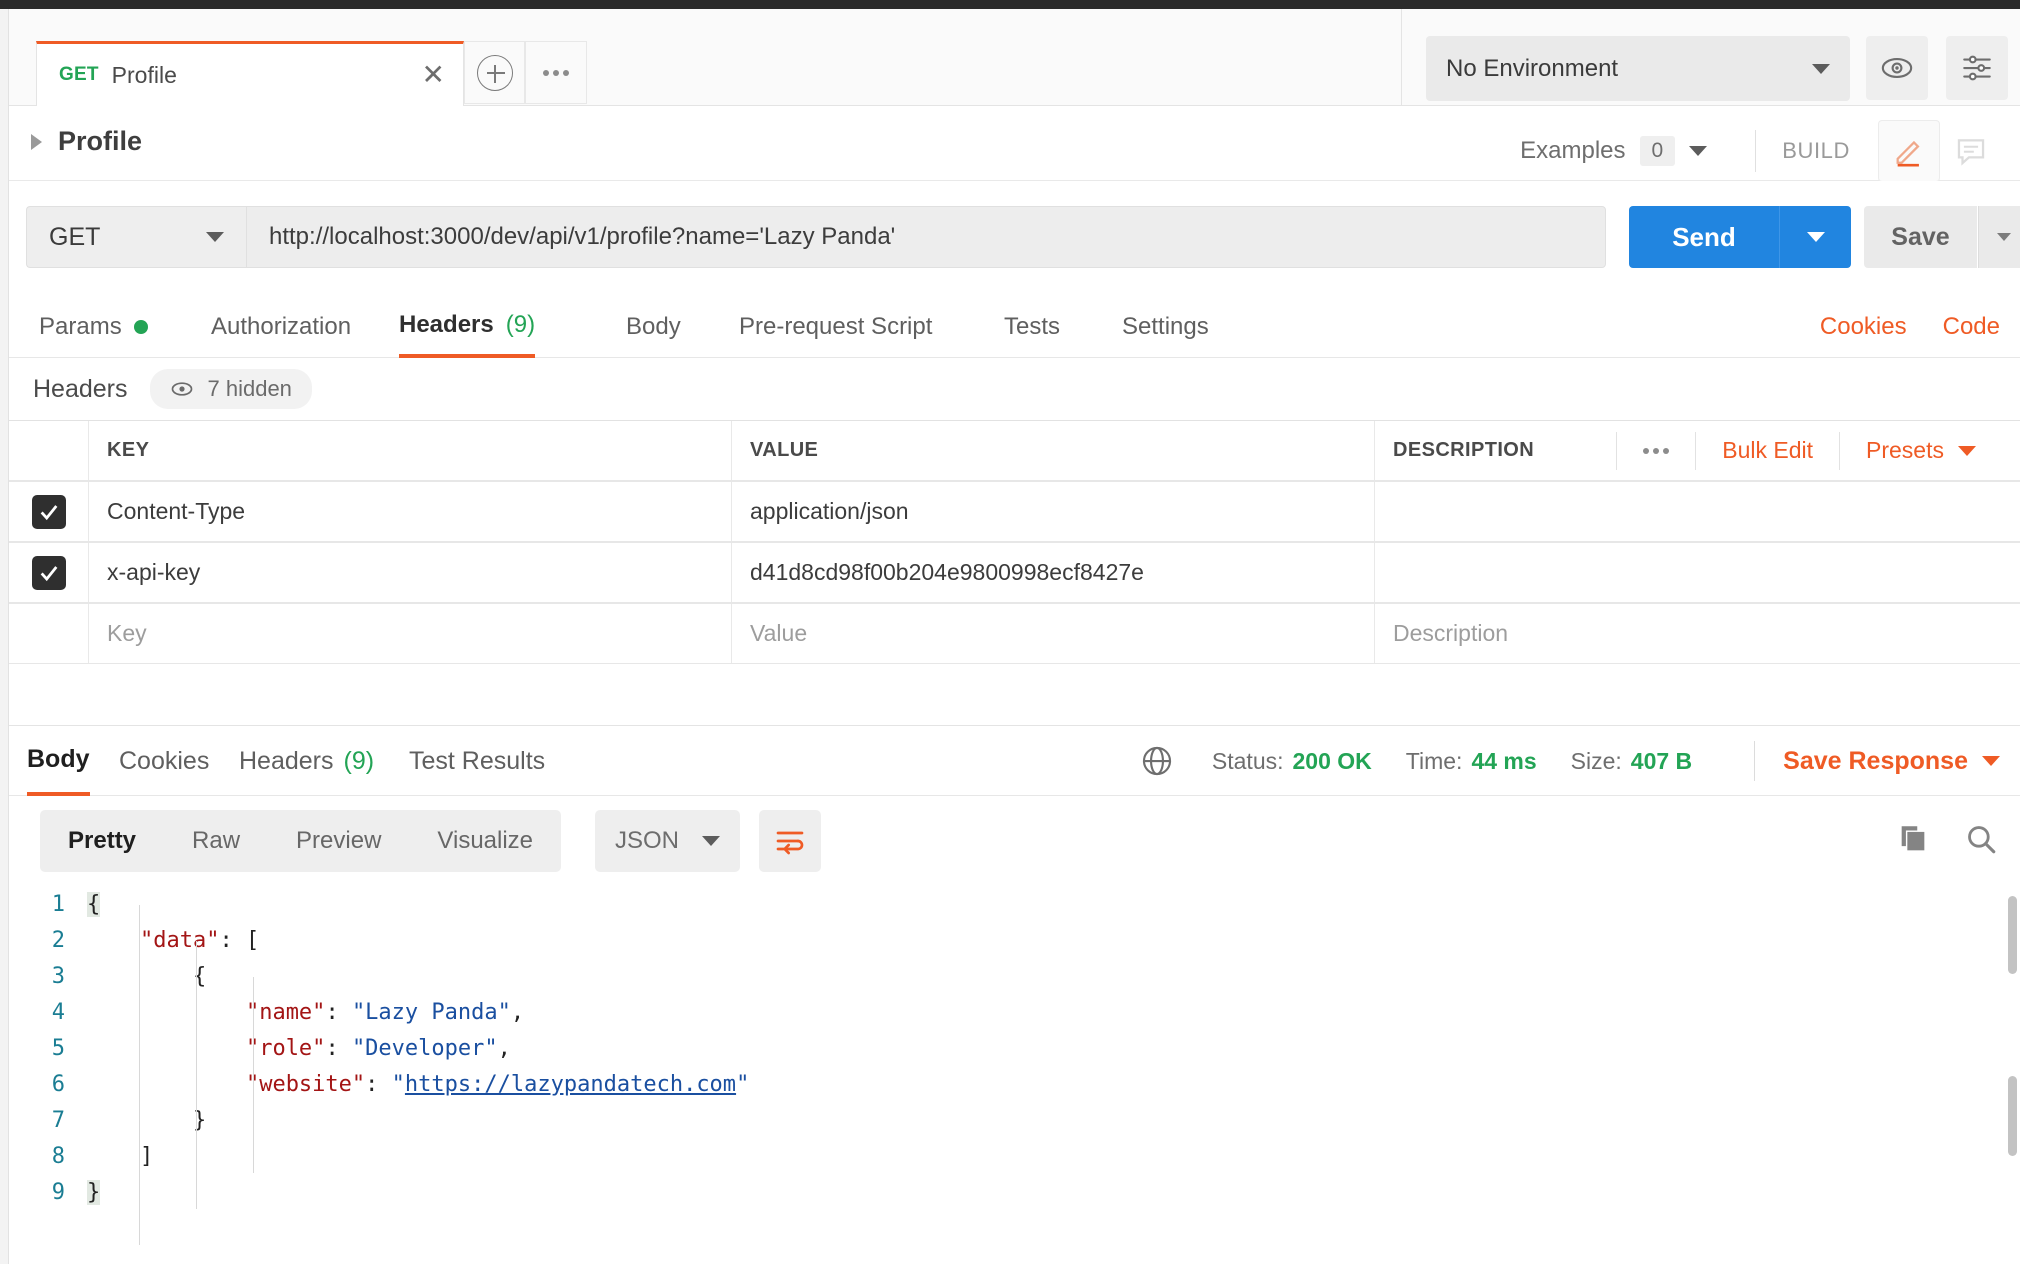 This screenshot has width=2020, height=1264. Describe the element at coordinates (216, 841) in the screenshot. I see `body-view-raw: Raw` at that location.